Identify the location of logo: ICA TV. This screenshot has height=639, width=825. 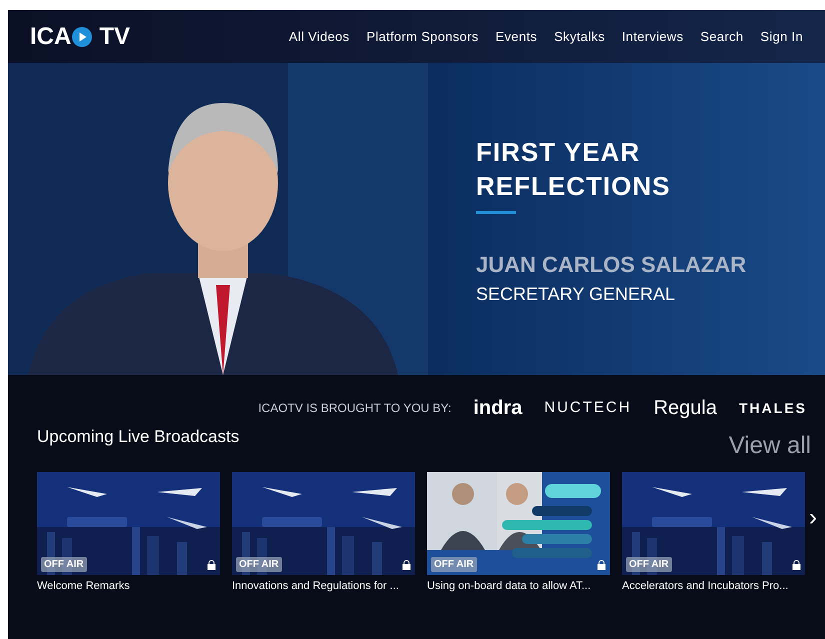
(80, 36).